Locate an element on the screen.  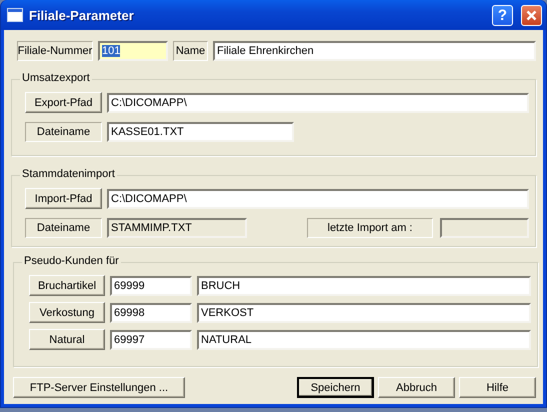
dialog-button: Abbruch is located at coordinates (416, 387).